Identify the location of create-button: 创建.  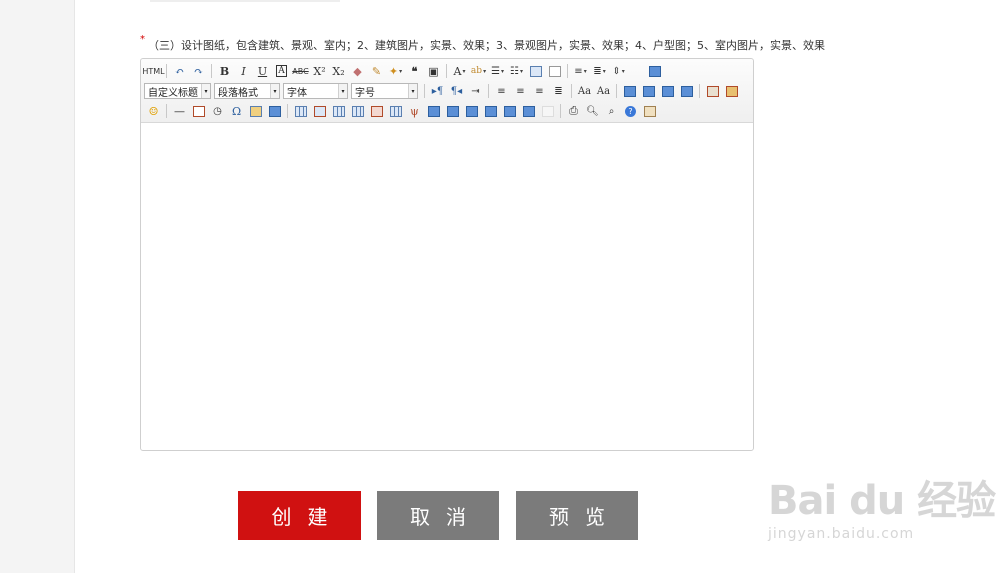
(299, 515).